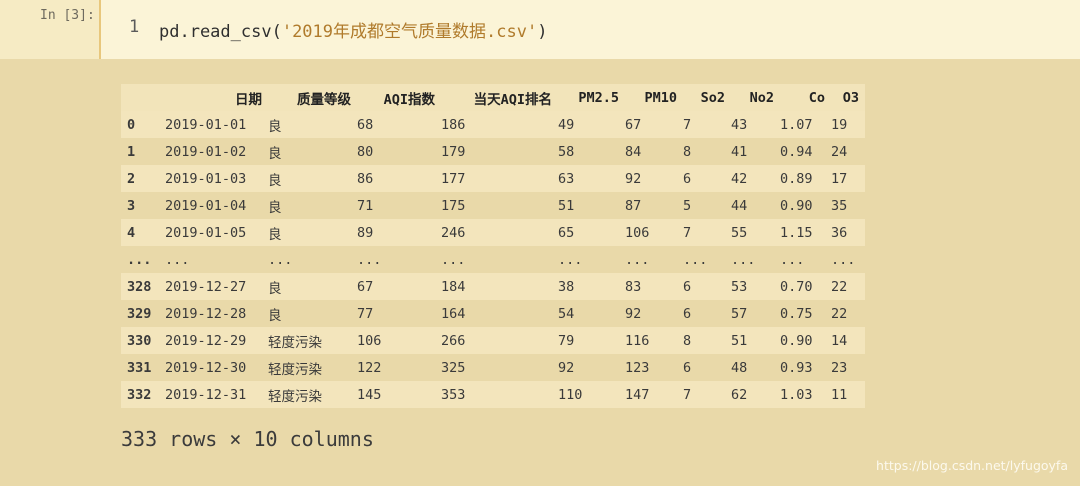 This screenshot has height=486, width=1080. Describe the element at coordinates (755, 367) in the screenshot. I see `table-cell: 48` at that location.